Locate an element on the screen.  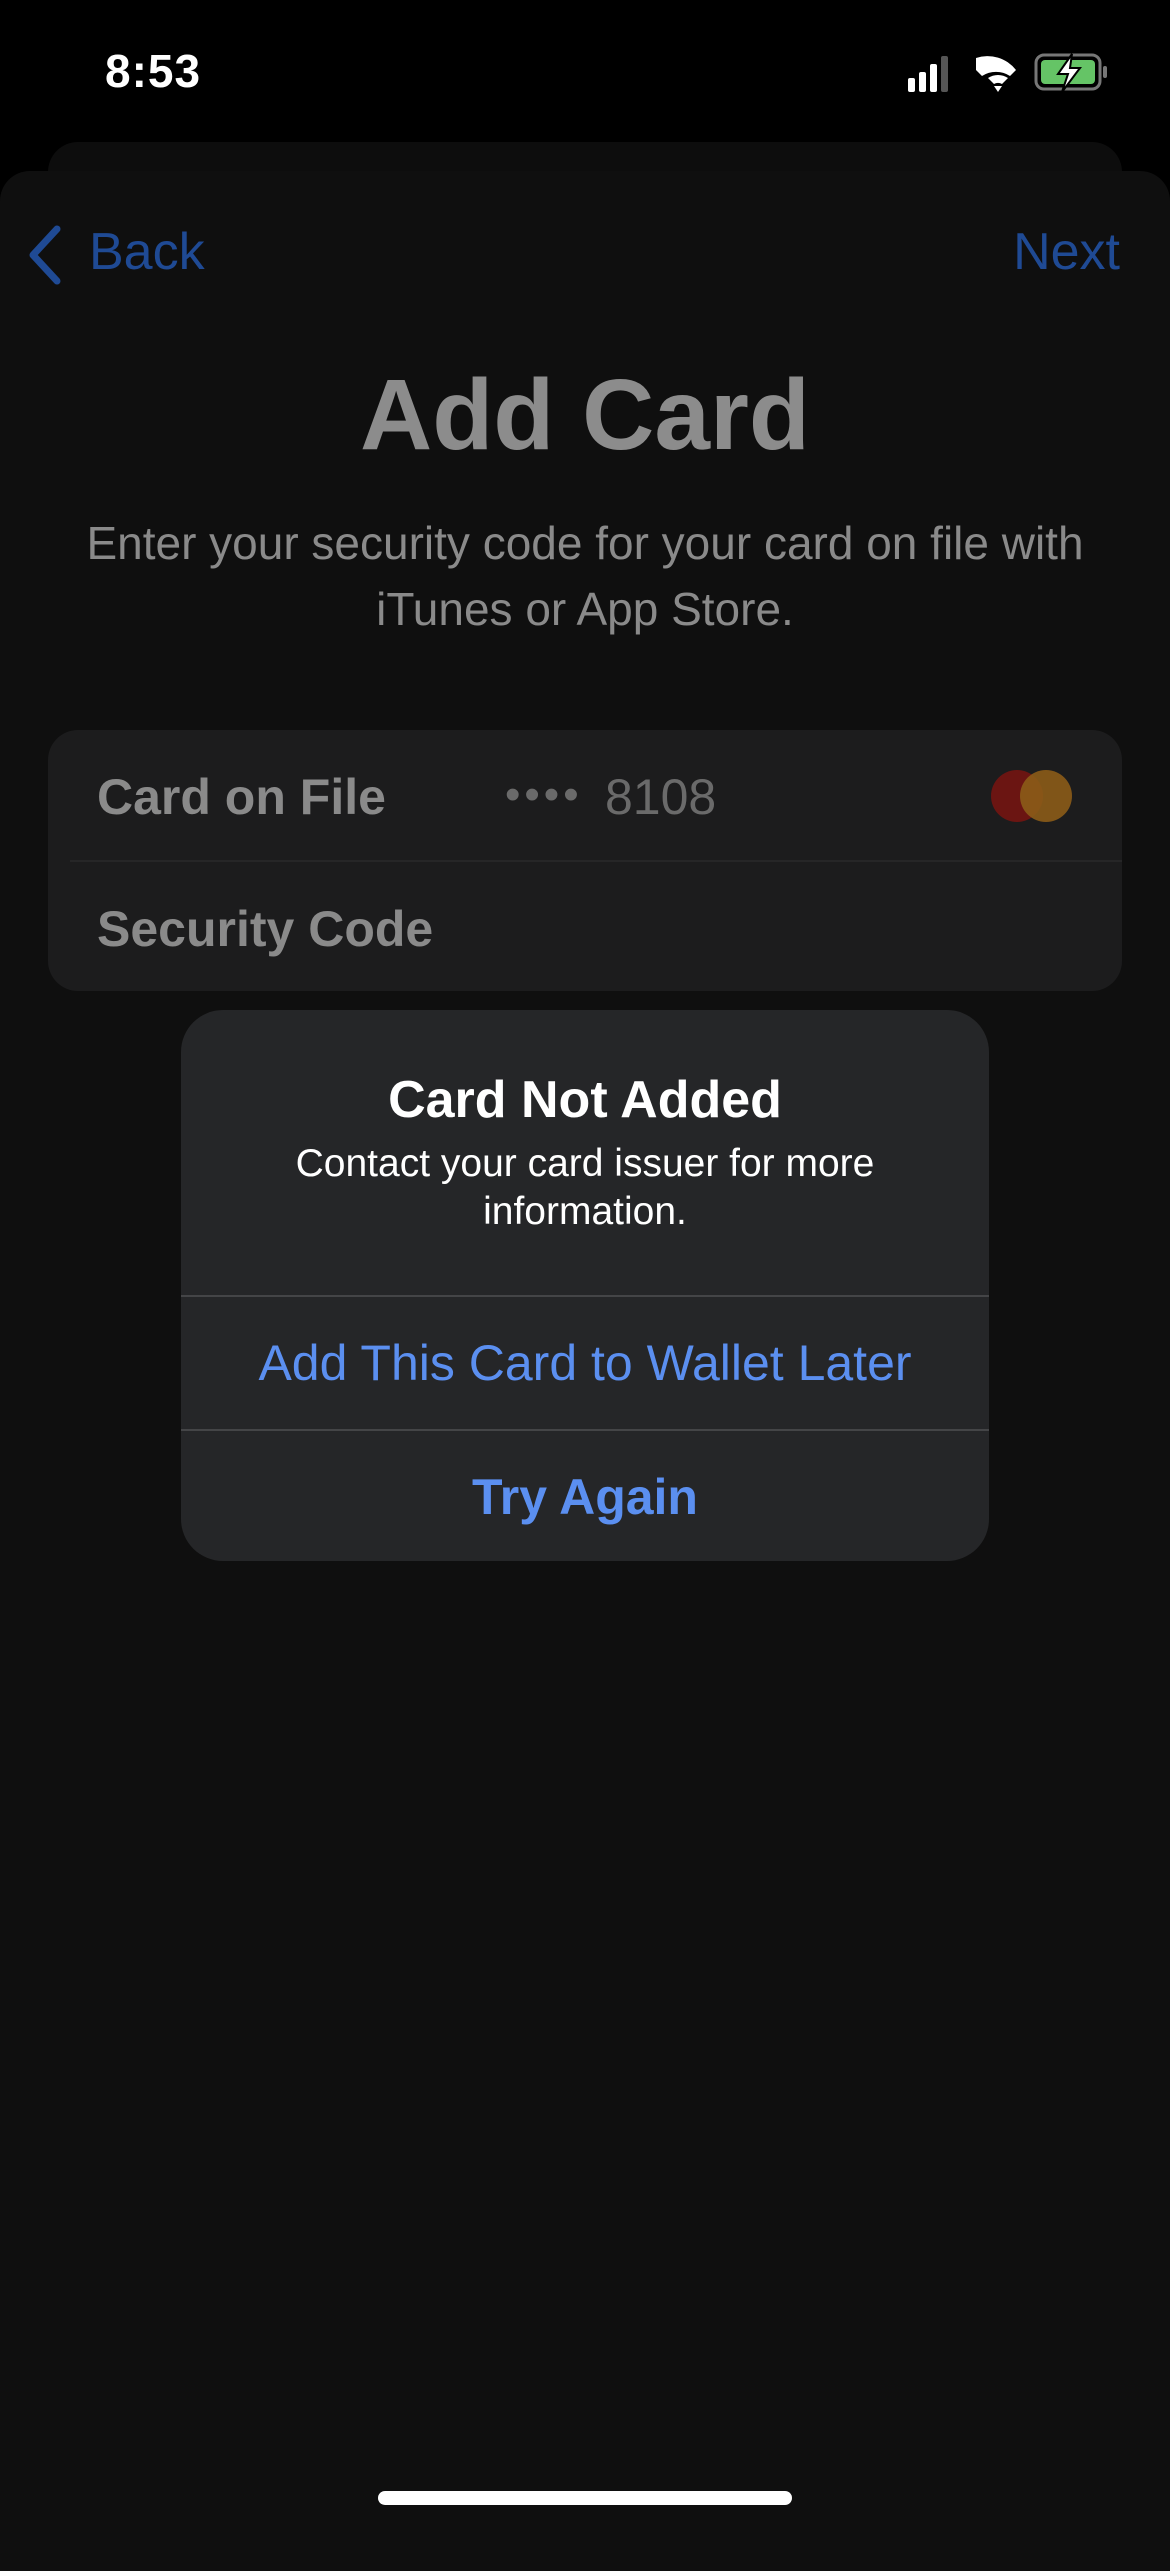
card-masked-dots: •••• is located at coordinates (544, 794).